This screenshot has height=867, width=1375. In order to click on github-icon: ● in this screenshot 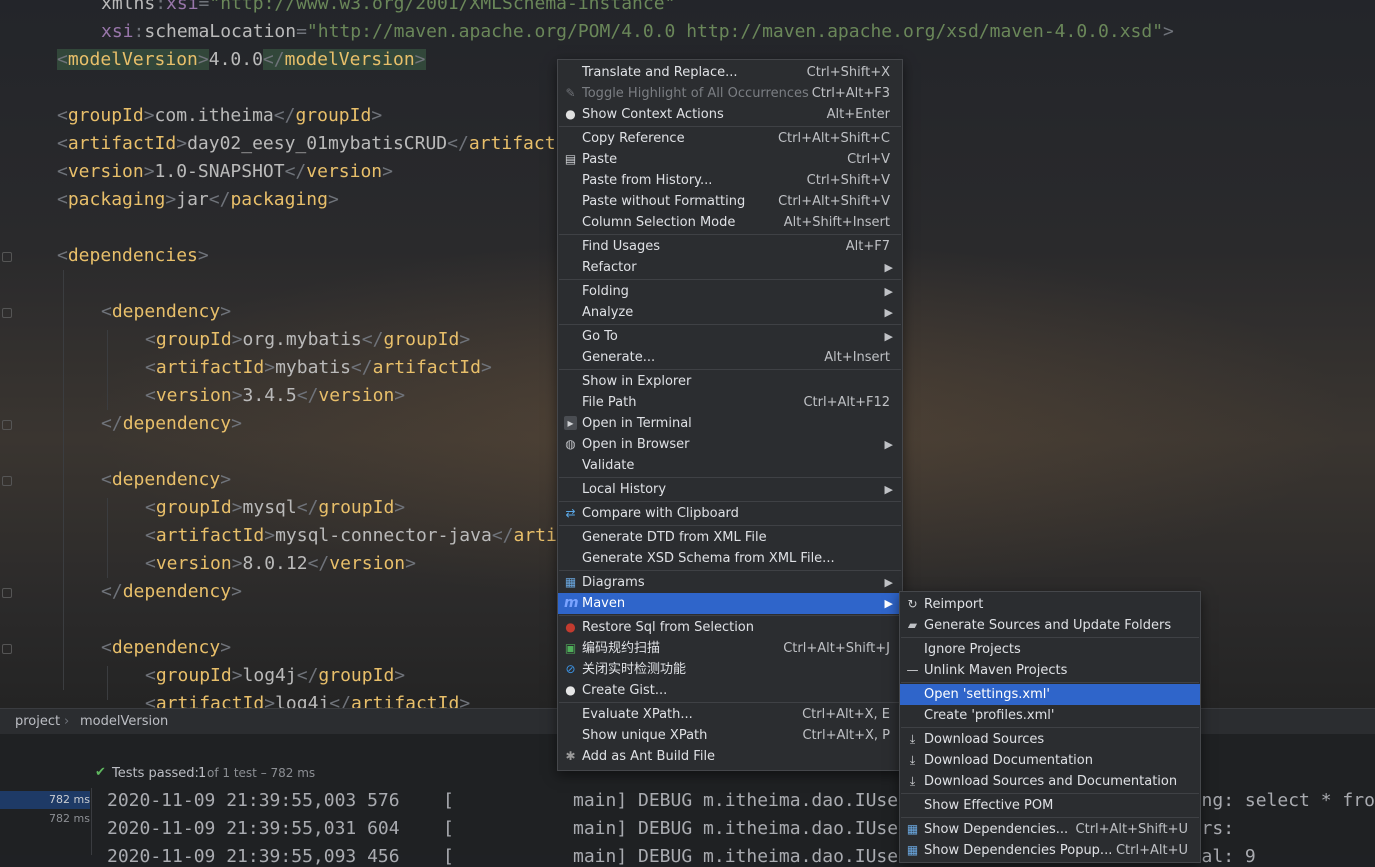, I will do `click(570, 690)`.